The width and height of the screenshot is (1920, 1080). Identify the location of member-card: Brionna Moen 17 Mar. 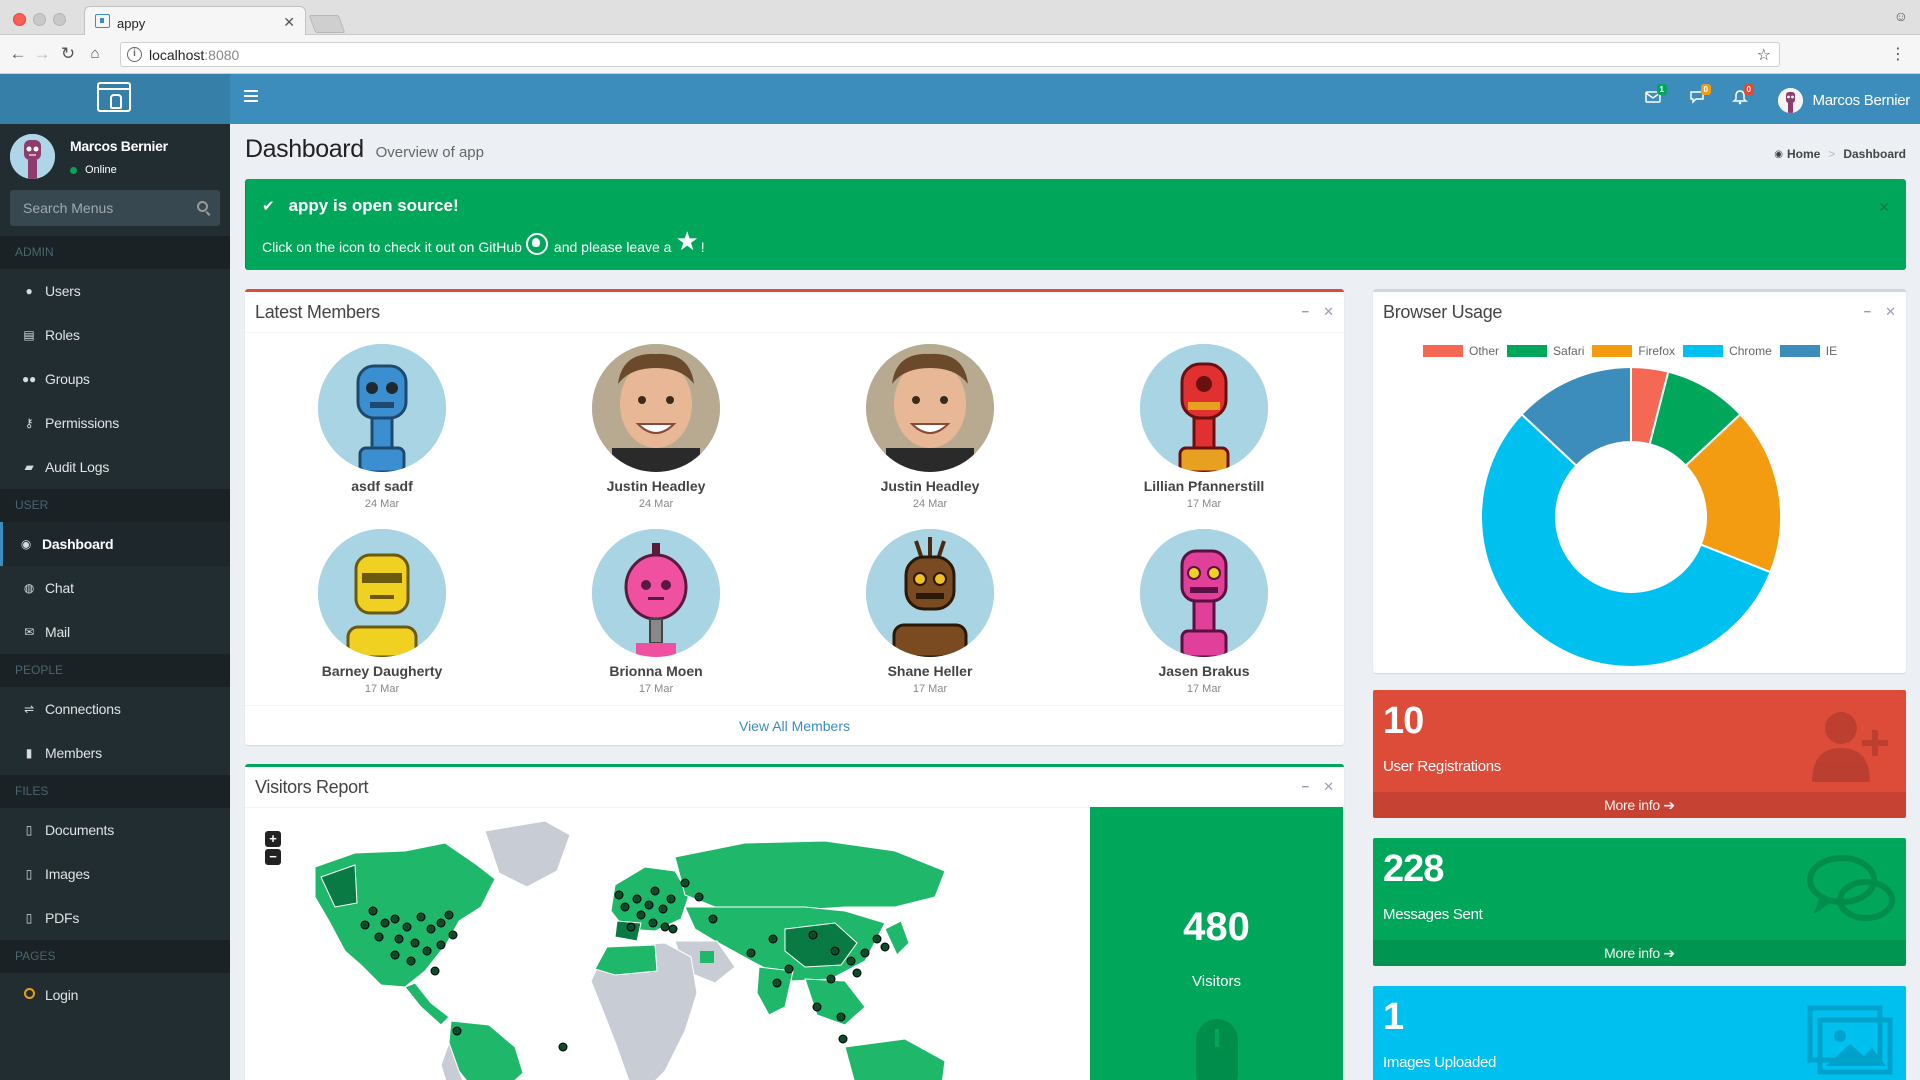
(656, 612).